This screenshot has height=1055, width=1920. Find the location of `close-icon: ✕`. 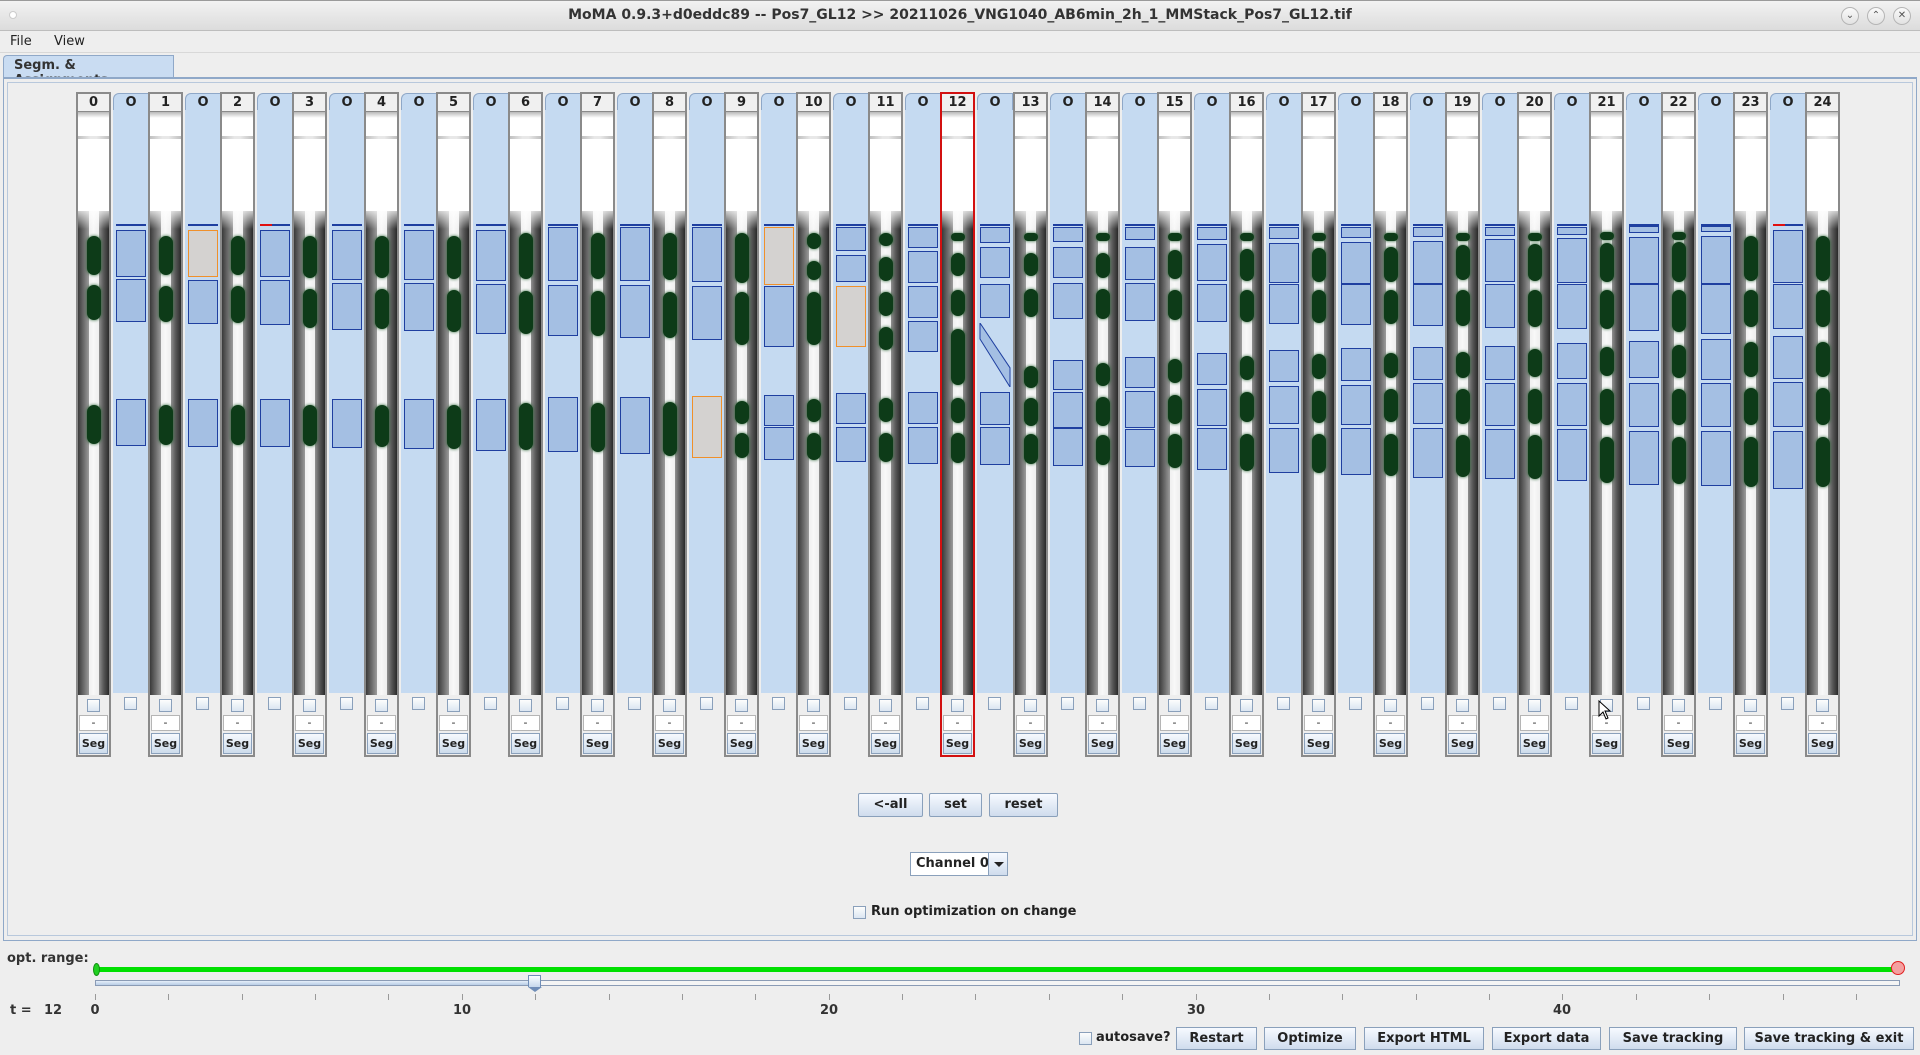

close-icon: ✕ is located at coordinates (1902, 16).